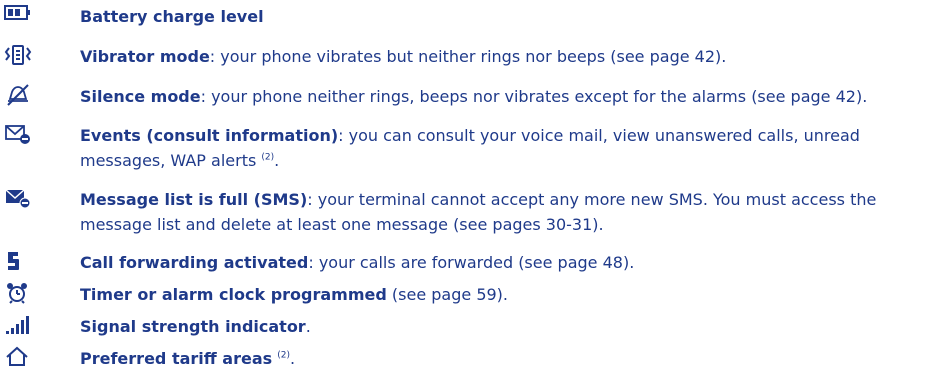 The width and height of the screenshot is (944, 376). Describe the element at coordinates (18, 17) in the screenshot. I see `battery-icon` at that location.